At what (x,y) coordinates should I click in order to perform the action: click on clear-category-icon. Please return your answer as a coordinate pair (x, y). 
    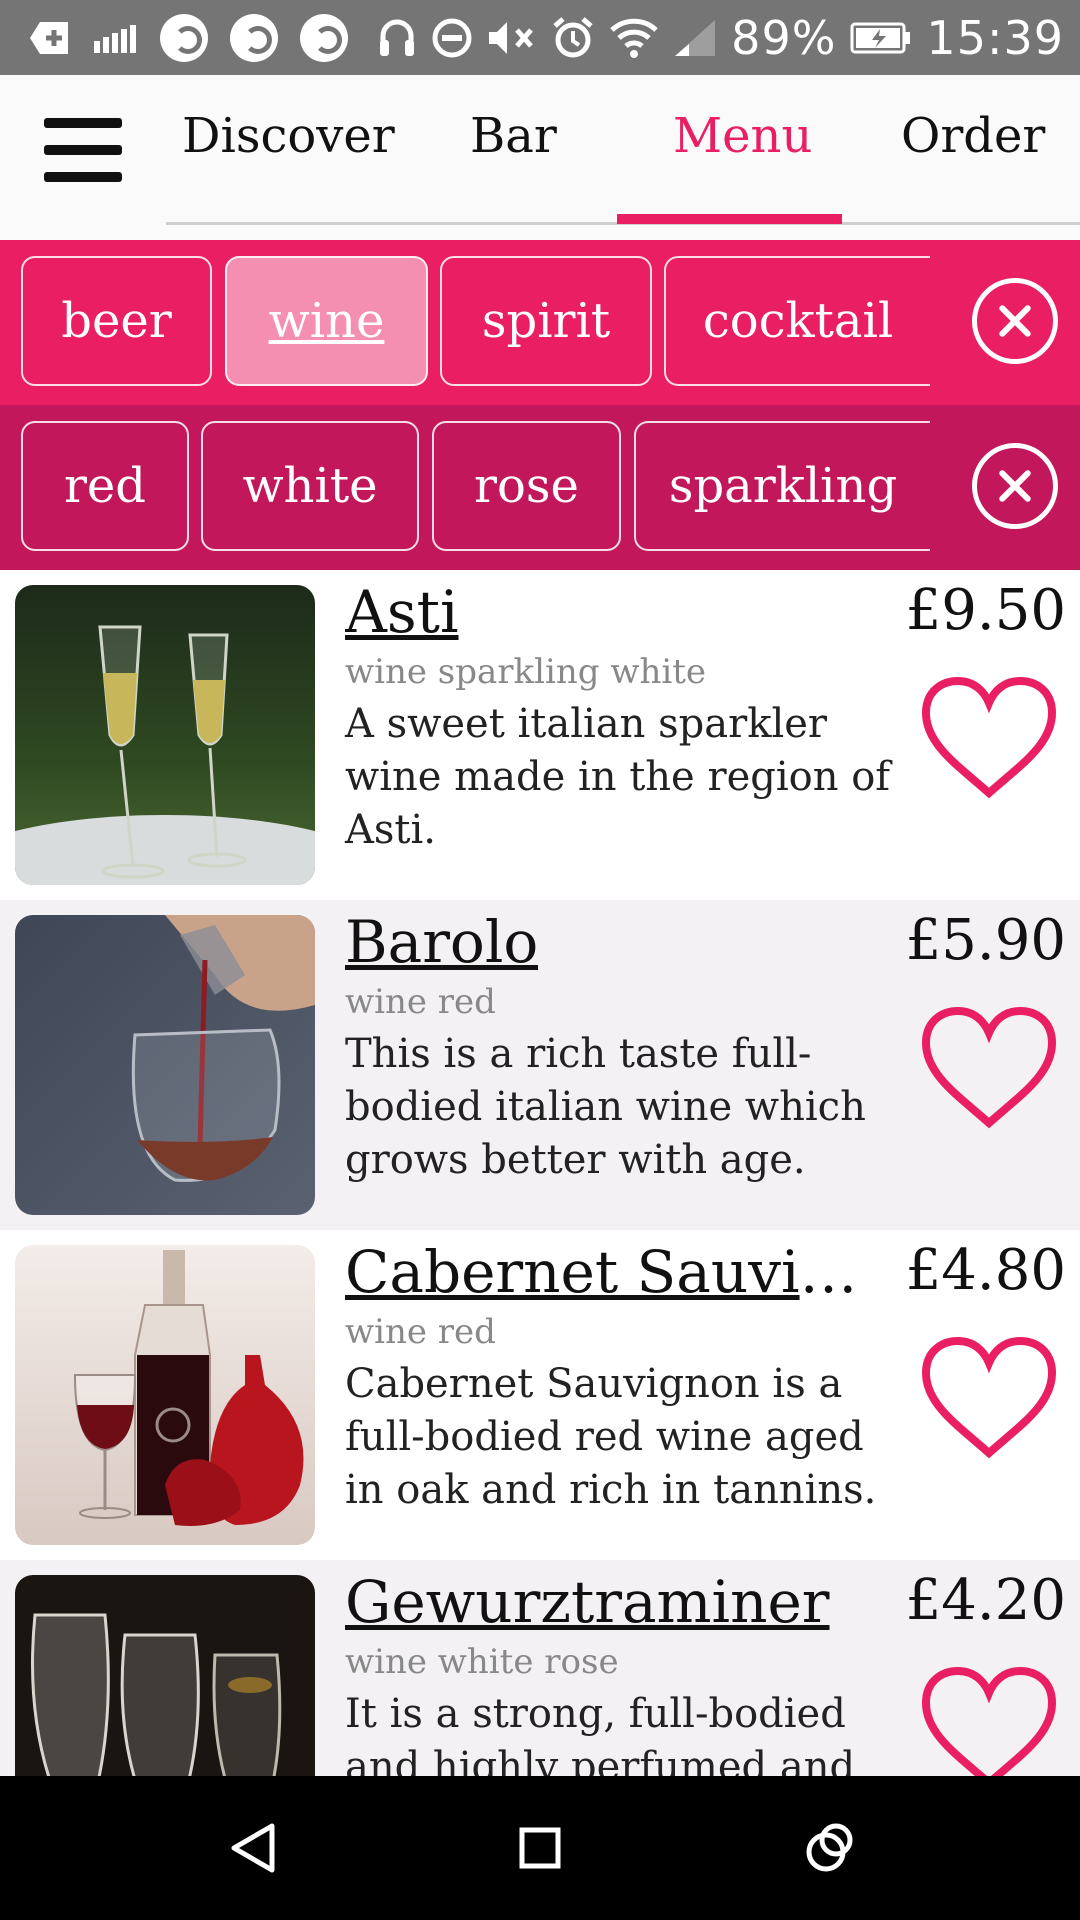
    Looking at the image, I should click on (1015, 321).